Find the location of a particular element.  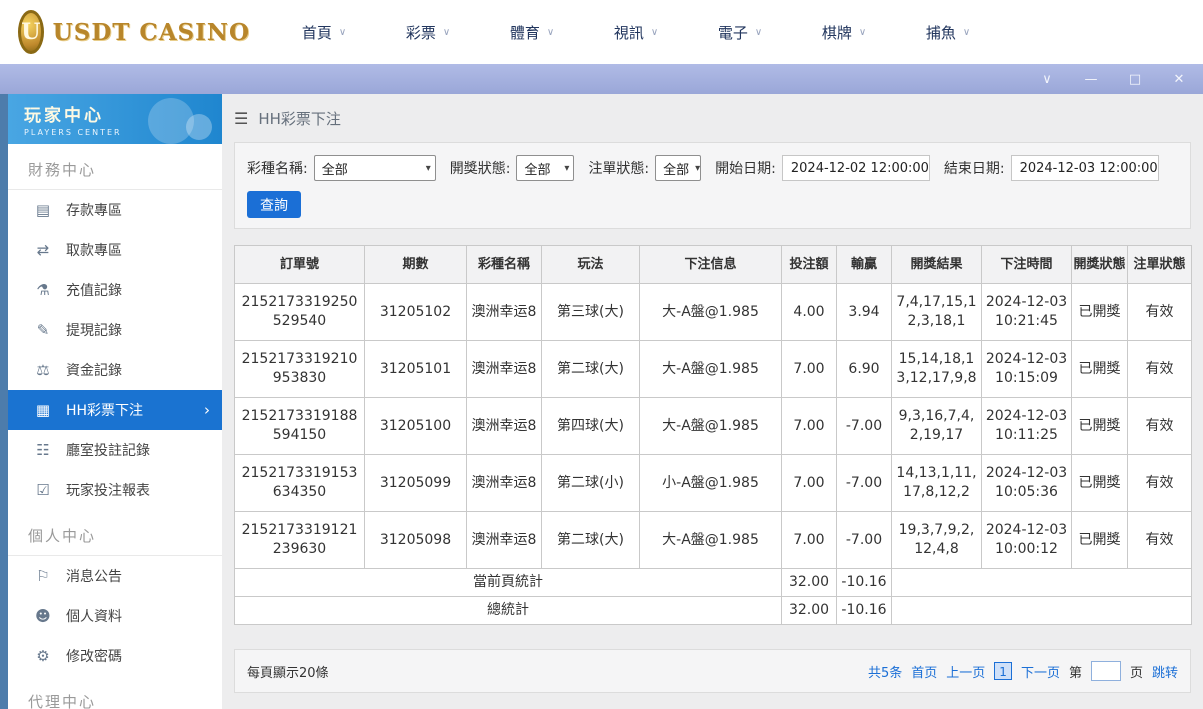

sidebar-item-recharge-records: ⚗ 充值記錄 is located at coordinates (115, 290).